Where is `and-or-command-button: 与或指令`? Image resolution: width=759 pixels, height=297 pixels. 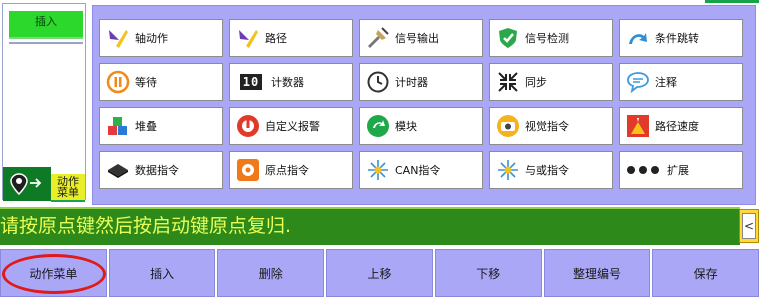
and-or-command-button: 与或指令 is located at coordinates (551, 170).